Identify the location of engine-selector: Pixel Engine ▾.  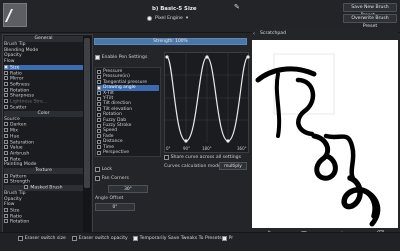
(167, 18).